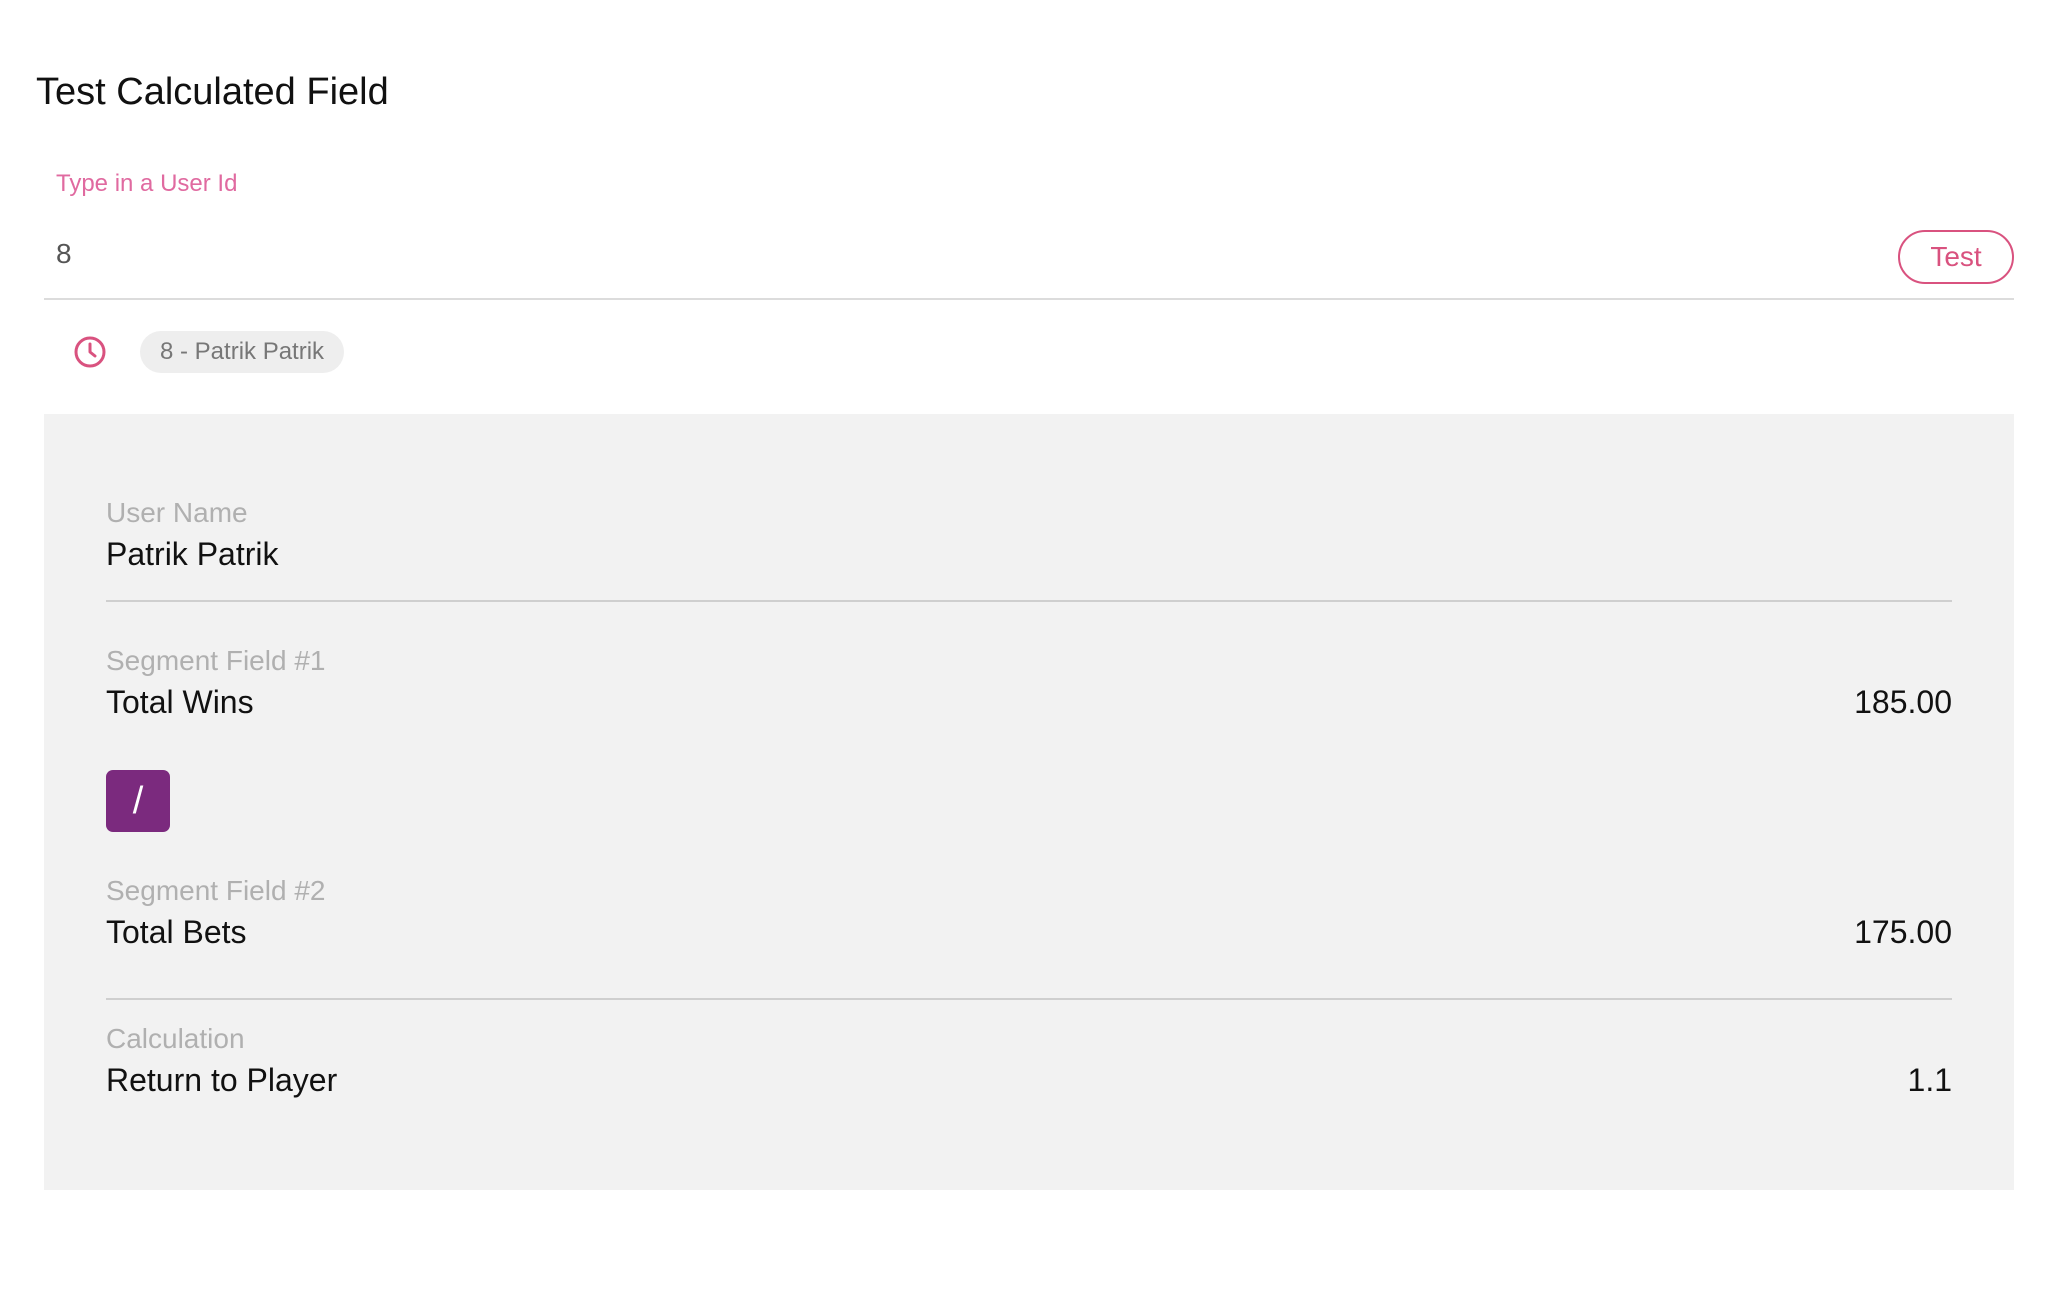 This screenshot has width=2056, height=1302. Describe the element at coordinates (222, 1080) in the screenshot. I see `calculation-name: Return to Player` at that location.